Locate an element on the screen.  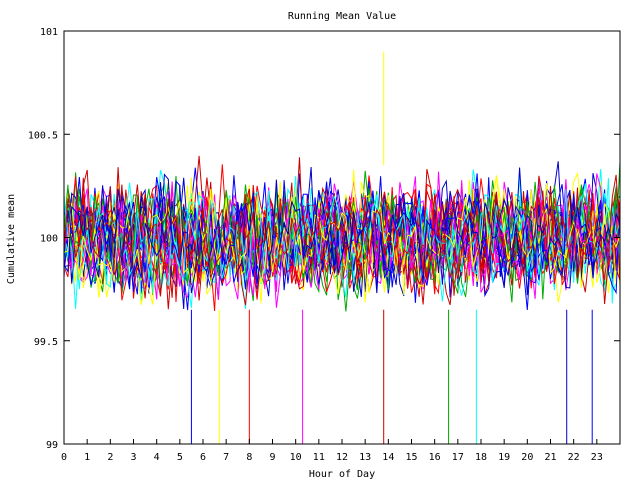
x-tick-label: 8 is located at coordinates (249, 457).